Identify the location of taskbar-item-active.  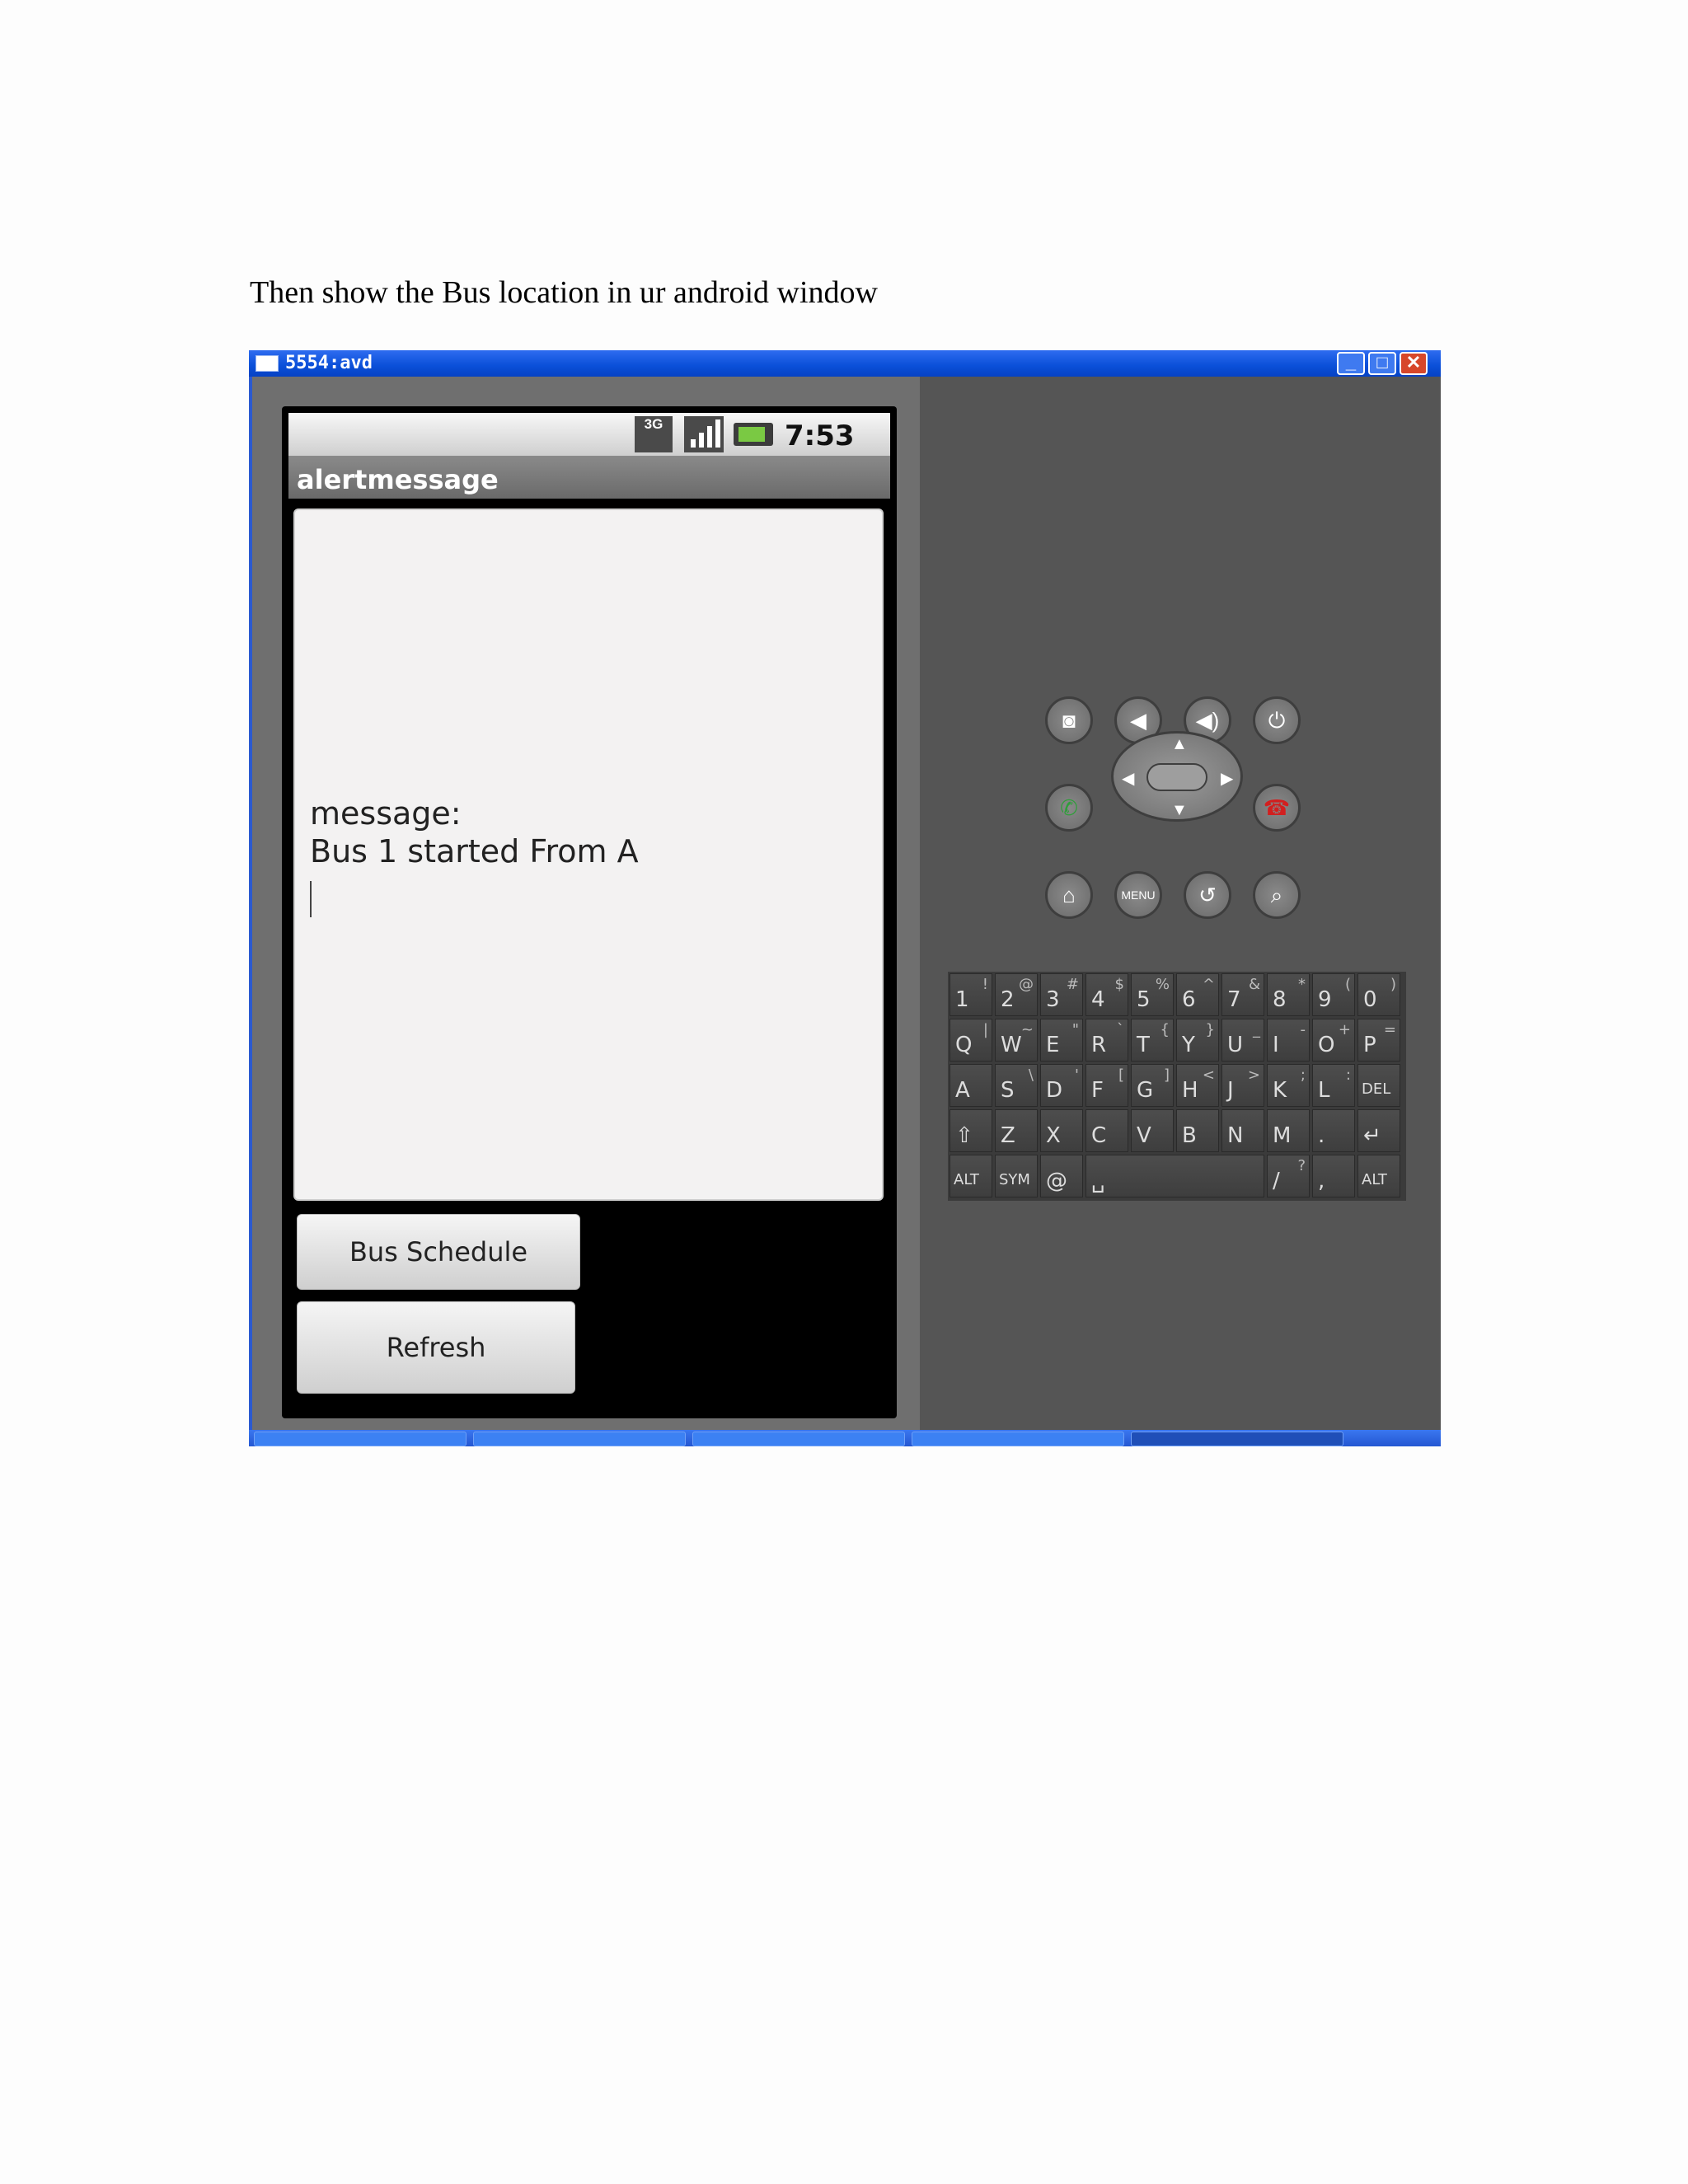
(1237, 1439).